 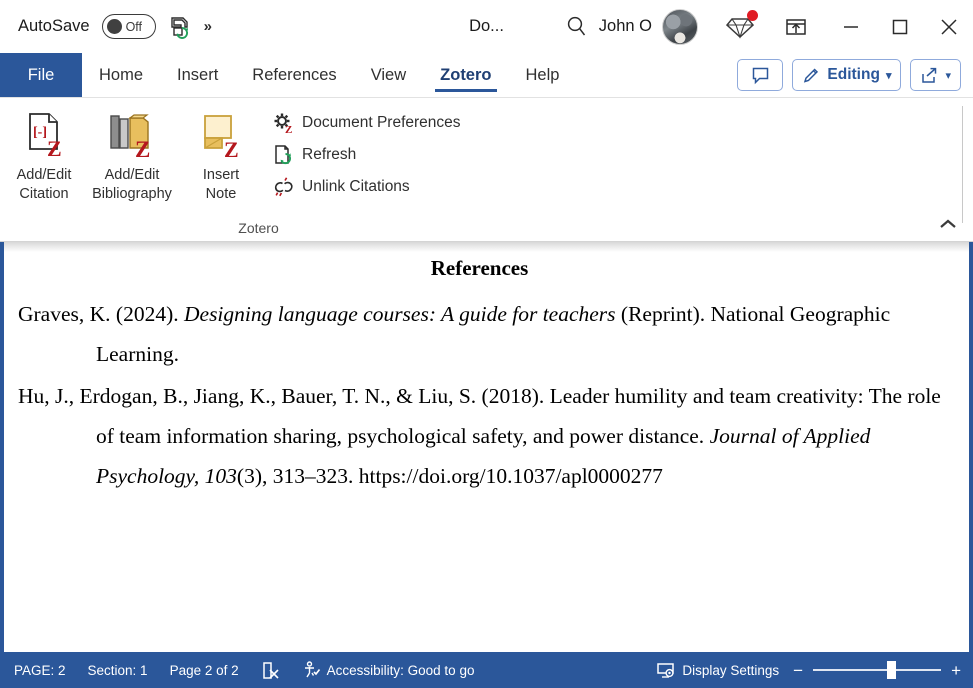 What do you see at coordinates (118, 670) in the screenshot?
I see `section-indicator: Section: 1` at bounding box center [118, 670].